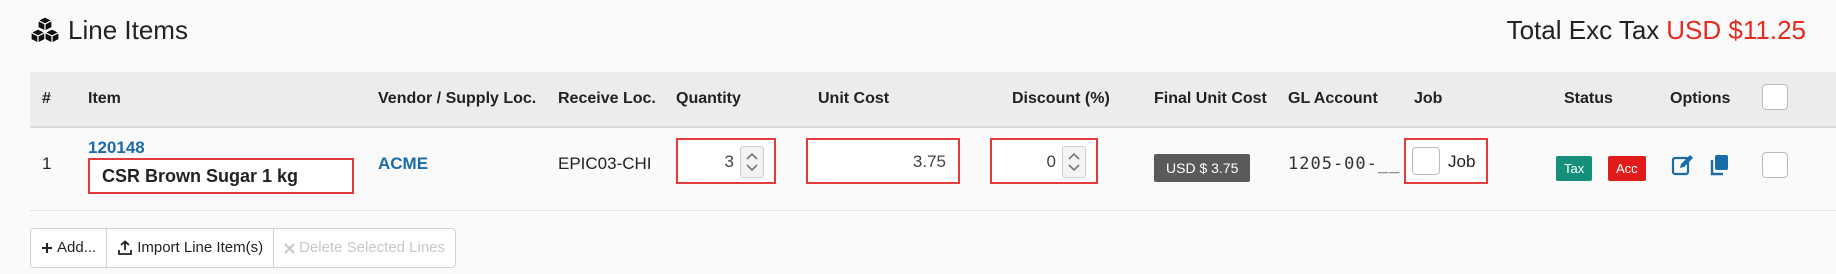 The height and width of the screenshot is (274, 1836). What do you see at coordinates (1775, 97) in the screenshot?
I see `select-all-checkbox` at bounding box center [1775, 97].